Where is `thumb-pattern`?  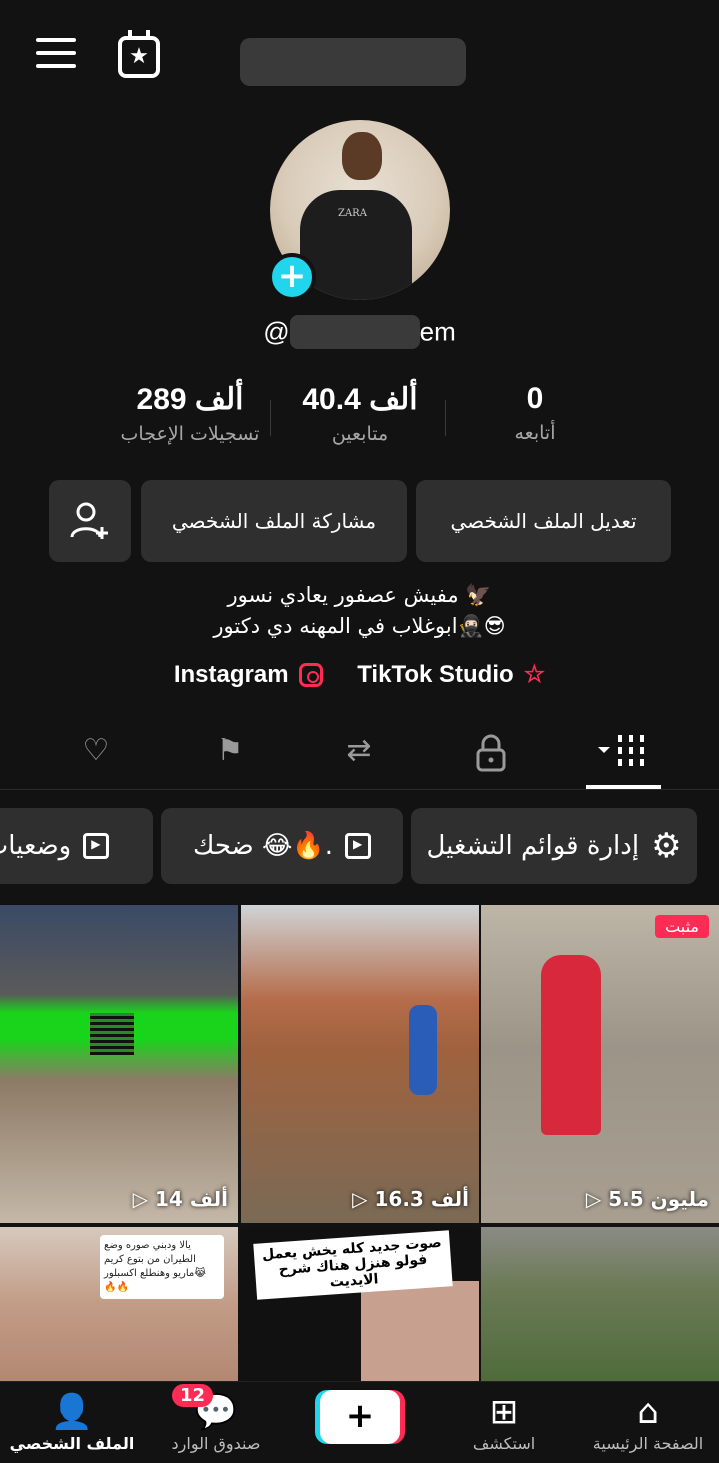
thumb-pattern is located at coordinates (112, 1034).